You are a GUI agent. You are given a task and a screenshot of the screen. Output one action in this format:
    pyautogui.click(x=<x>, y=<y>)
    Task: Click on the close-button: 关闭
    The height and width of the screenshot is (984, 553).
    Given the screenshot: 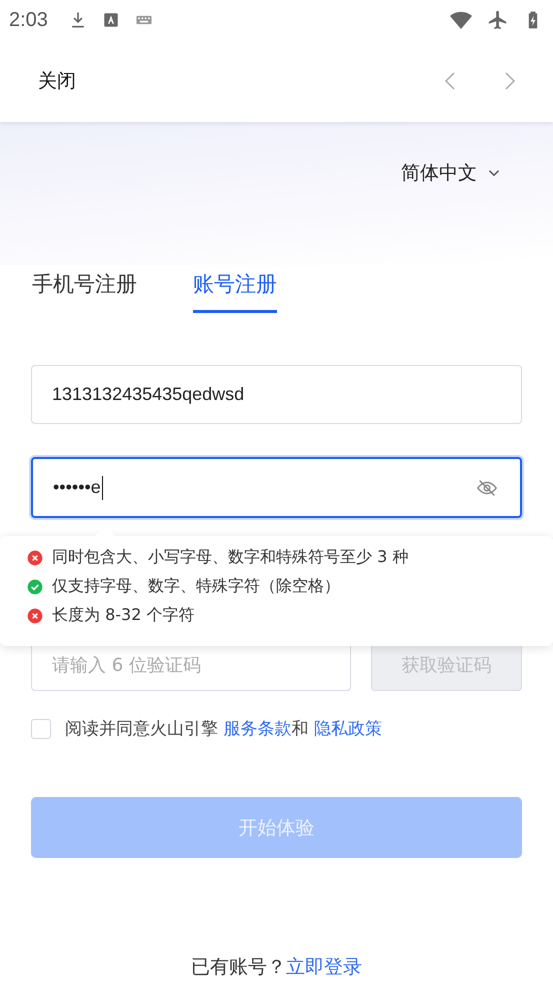 What is the action you would take?
    pyautogui.click(x=57, y=81)
    